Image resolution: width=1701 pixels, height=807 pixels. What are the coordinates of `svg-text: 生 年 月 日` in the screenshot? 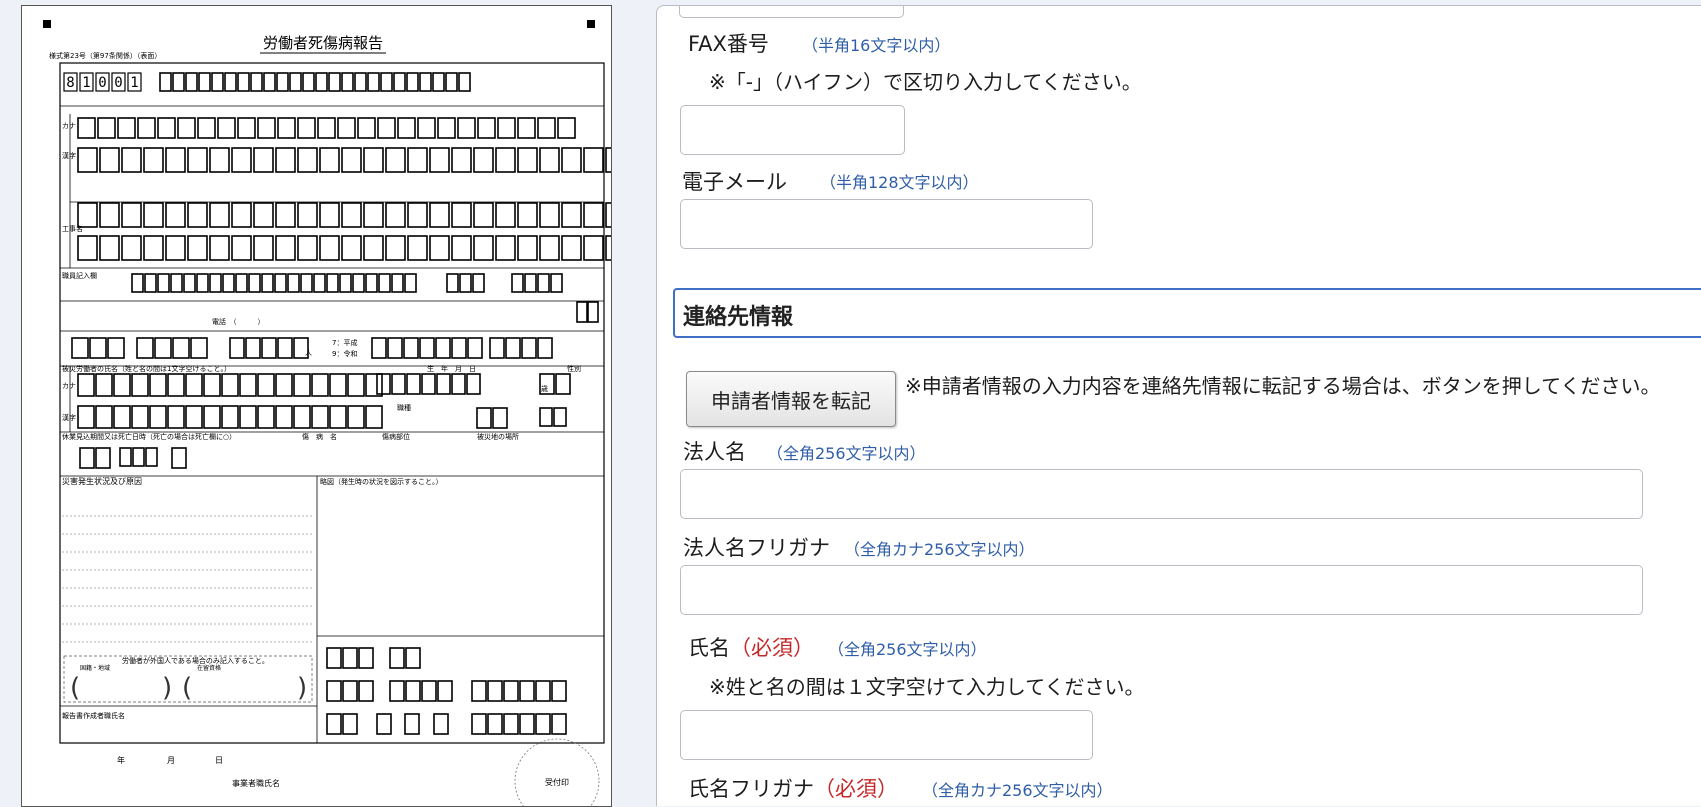 It's located at (451, 368).